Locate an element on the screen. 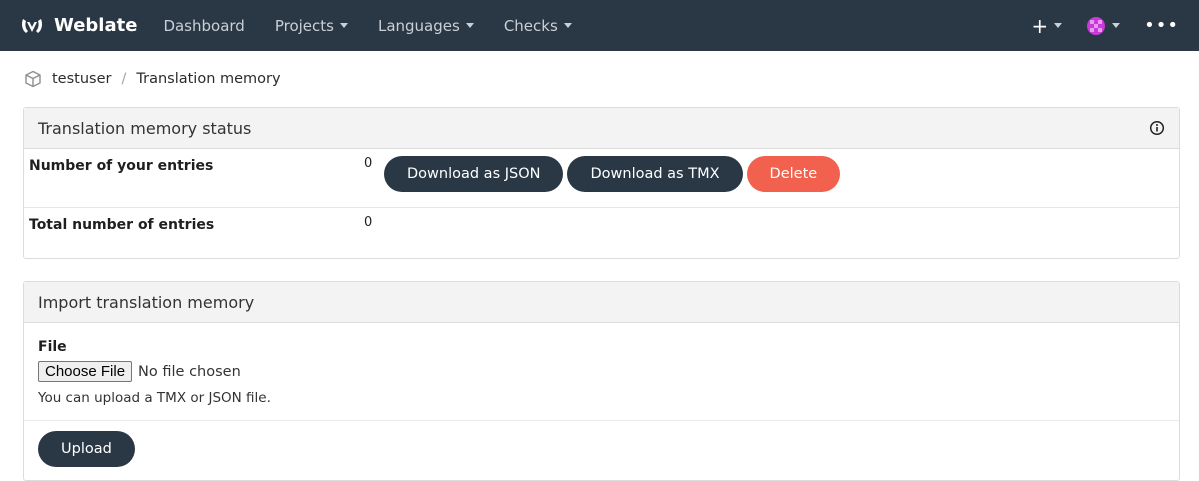 Image resolution: width=1199 pixels, height=481 pixels. nav-languages-label: Languages is located at coordinates (418, 25).